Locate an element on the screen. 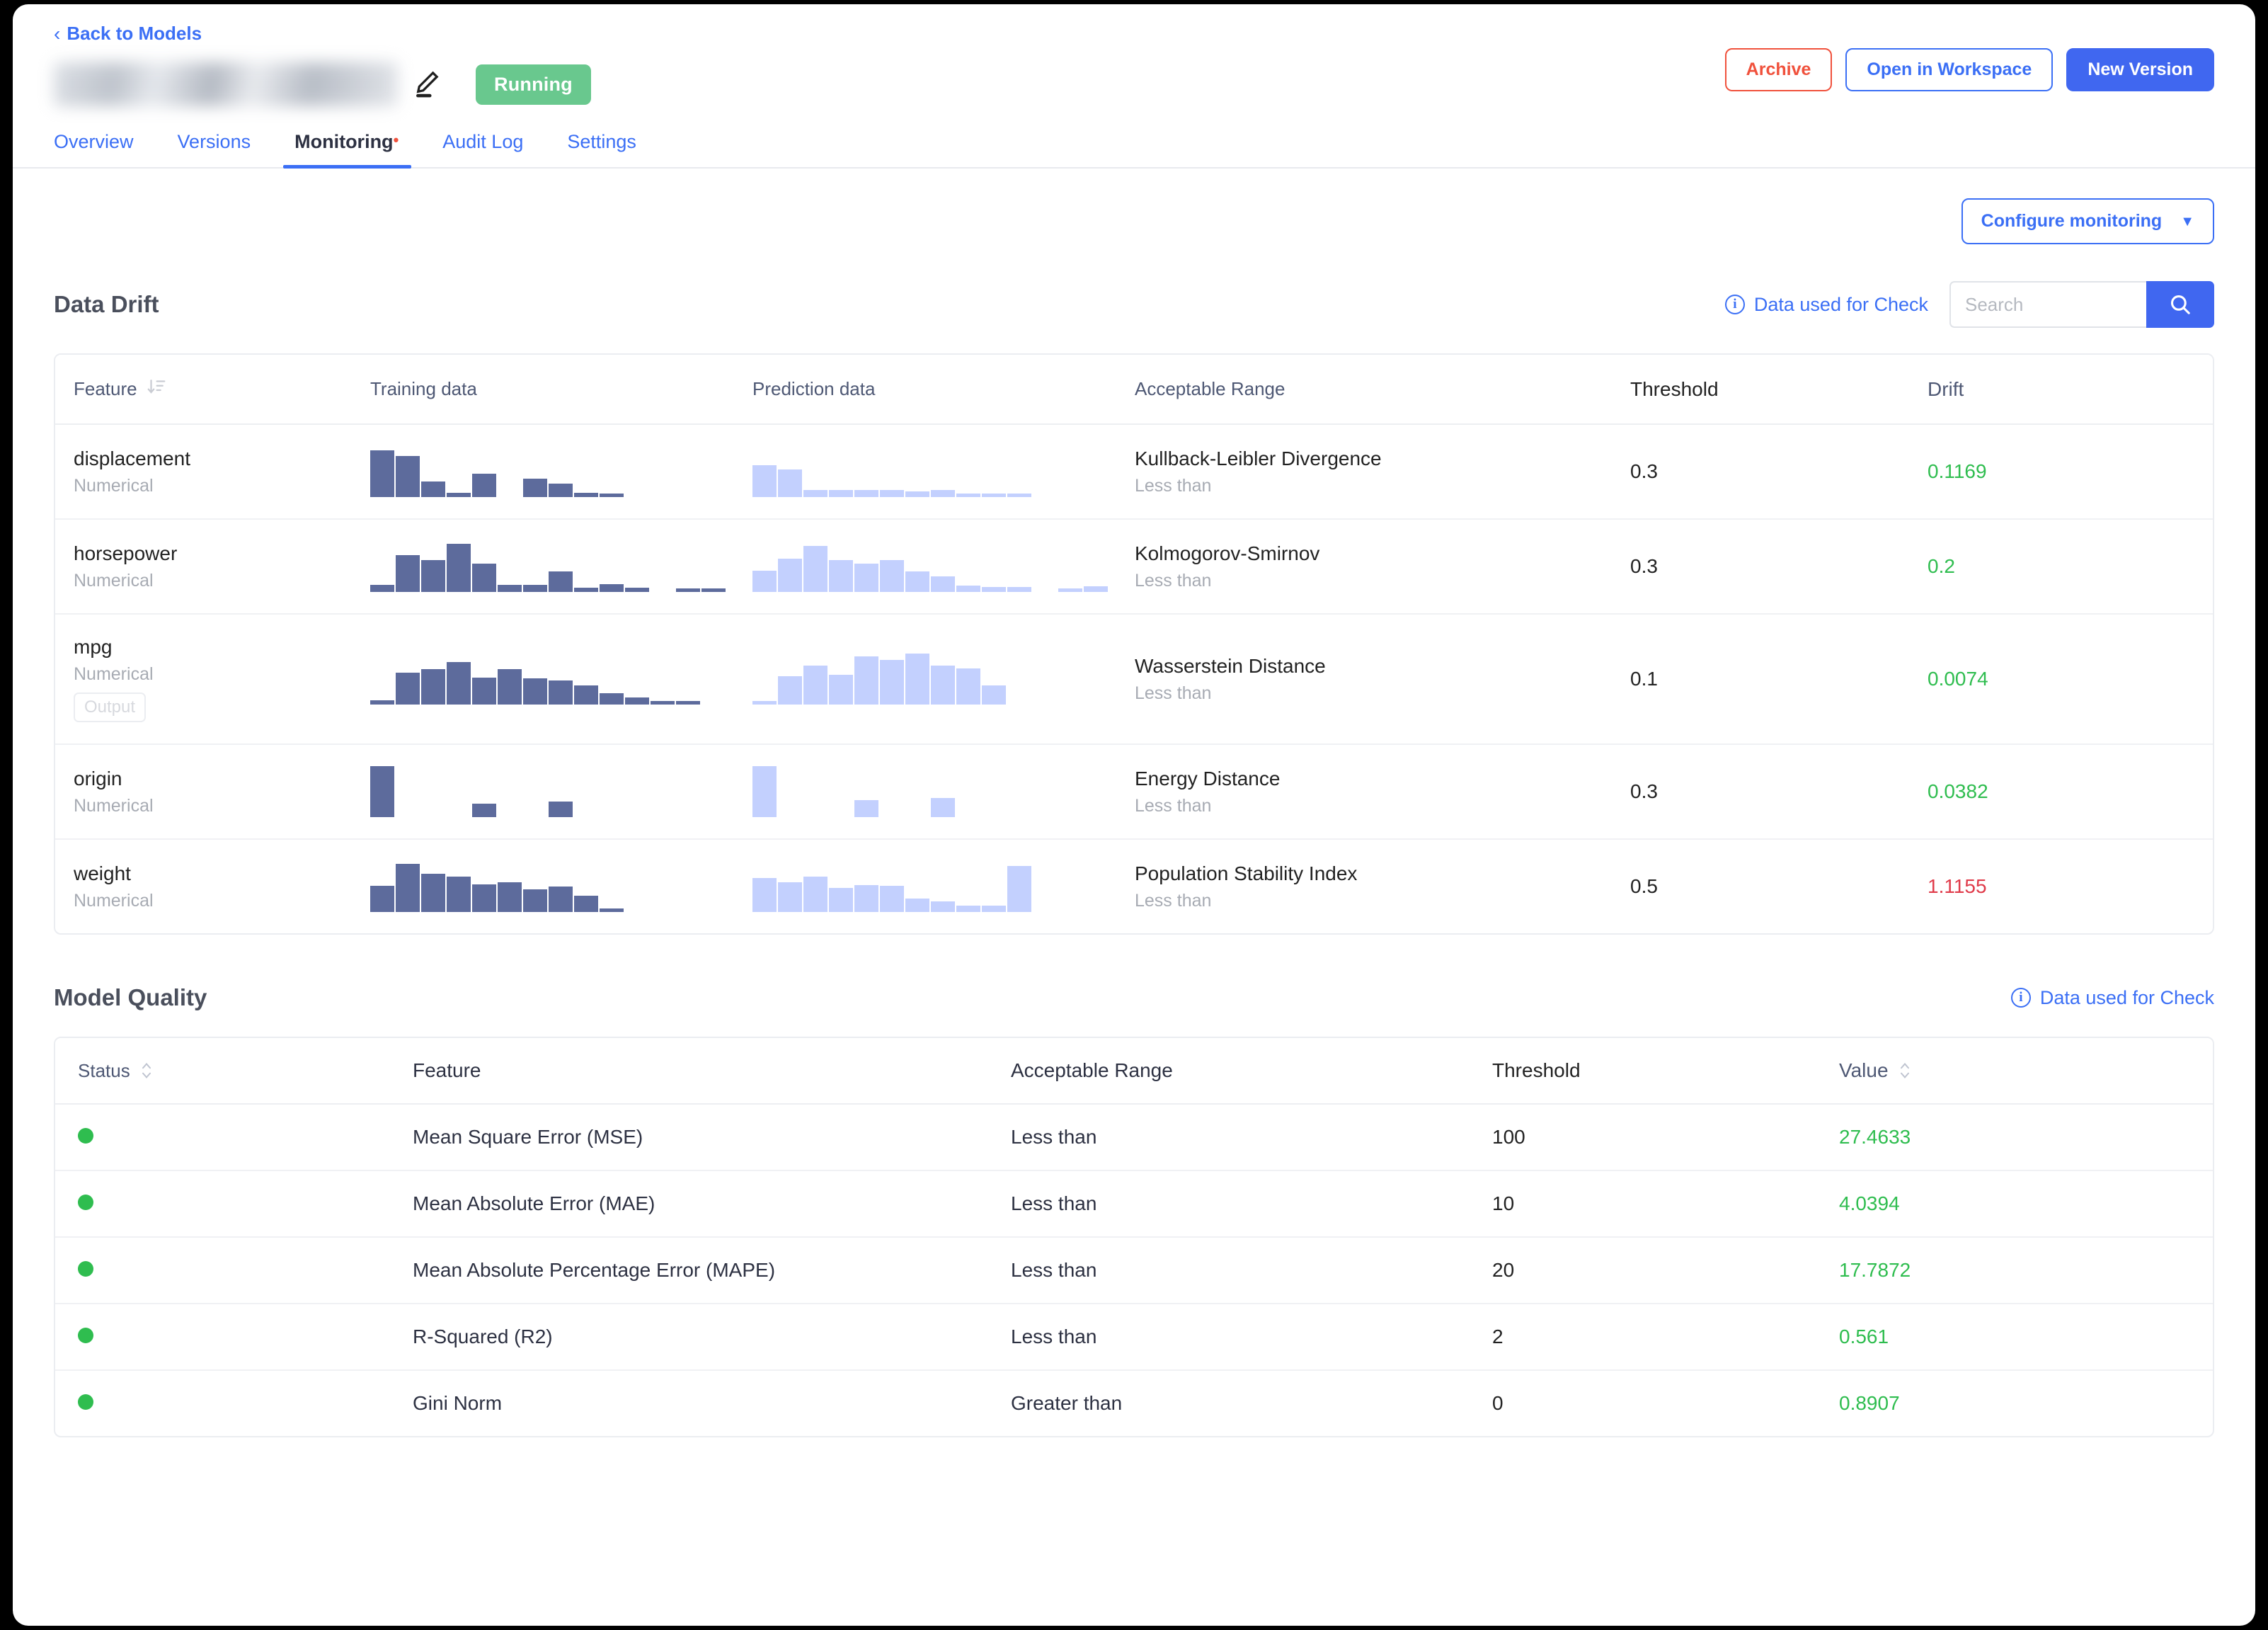 This screenshot has height=1630, width=2268. archive-button: Archive is located at coordinates (1778, 69).